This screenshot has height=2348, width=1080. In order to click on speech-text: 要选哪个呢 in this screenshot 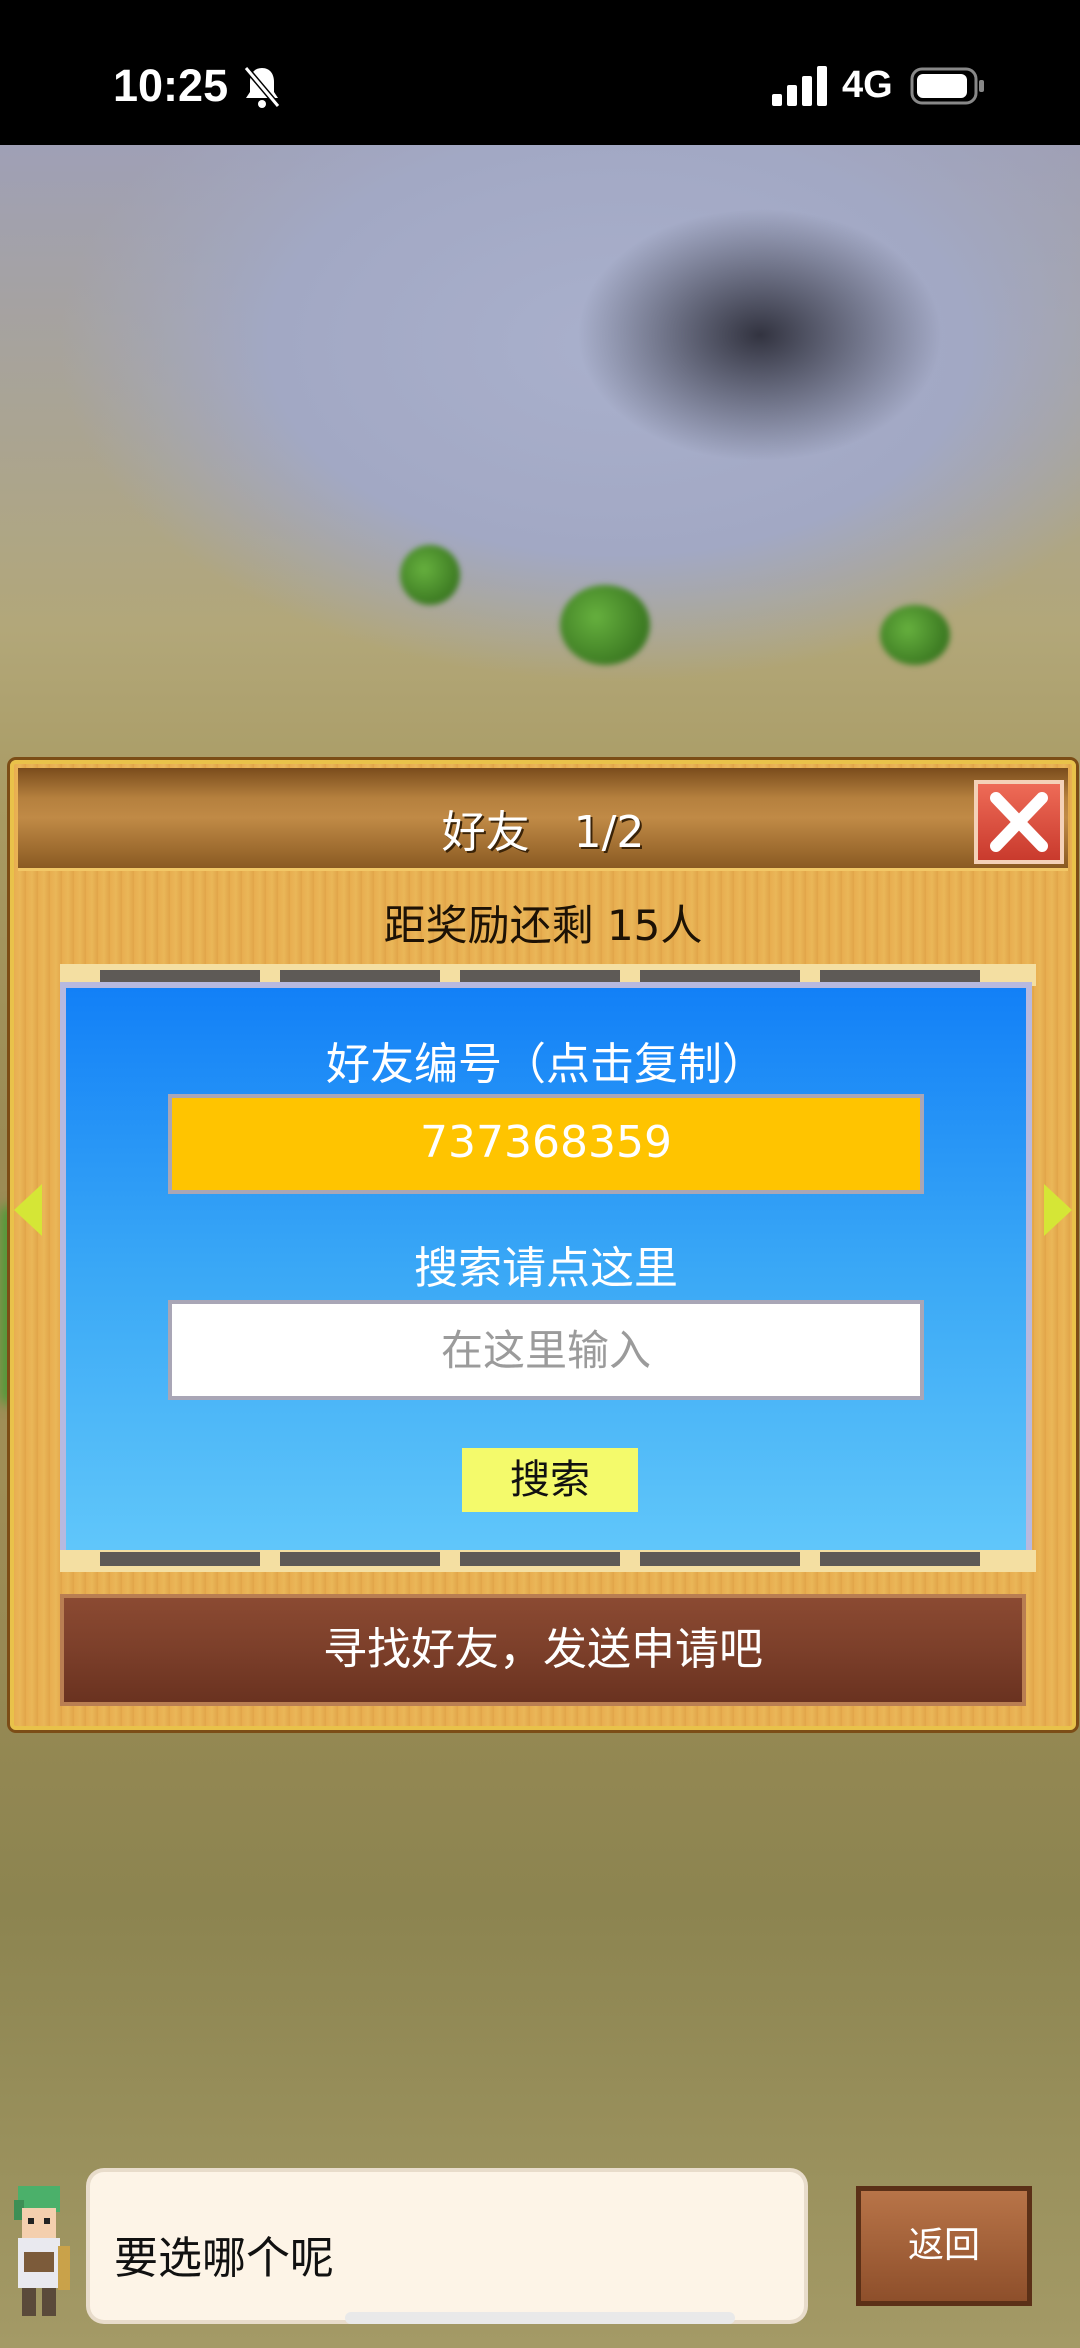, I will do `click(224, 2258)`.